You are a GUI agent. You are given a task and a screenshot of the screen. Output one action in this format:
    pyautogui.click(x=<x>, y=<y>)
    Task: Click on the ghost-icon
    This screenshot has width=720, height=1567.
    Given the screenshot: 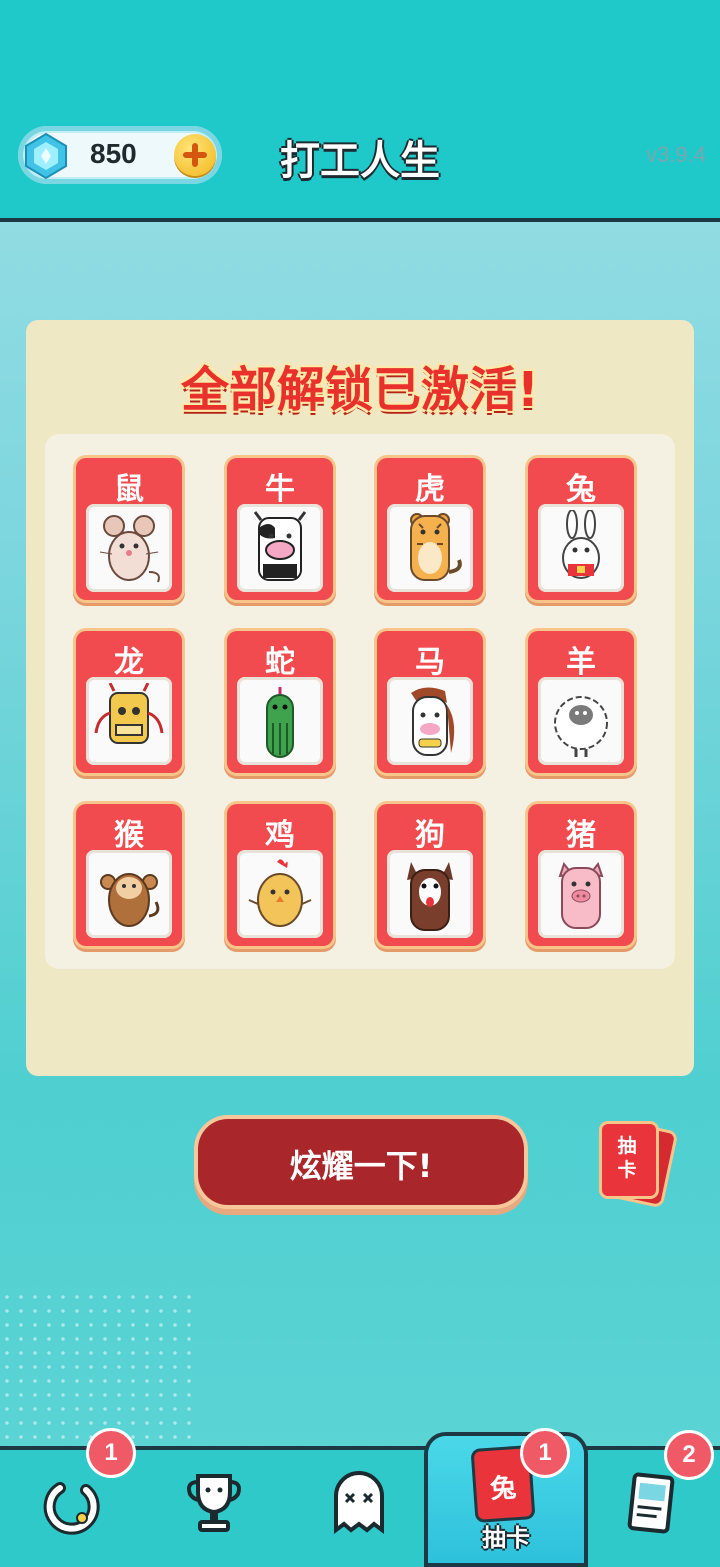 What is the action you would take?
    pyautogui.click(x=359, y=1502)
    